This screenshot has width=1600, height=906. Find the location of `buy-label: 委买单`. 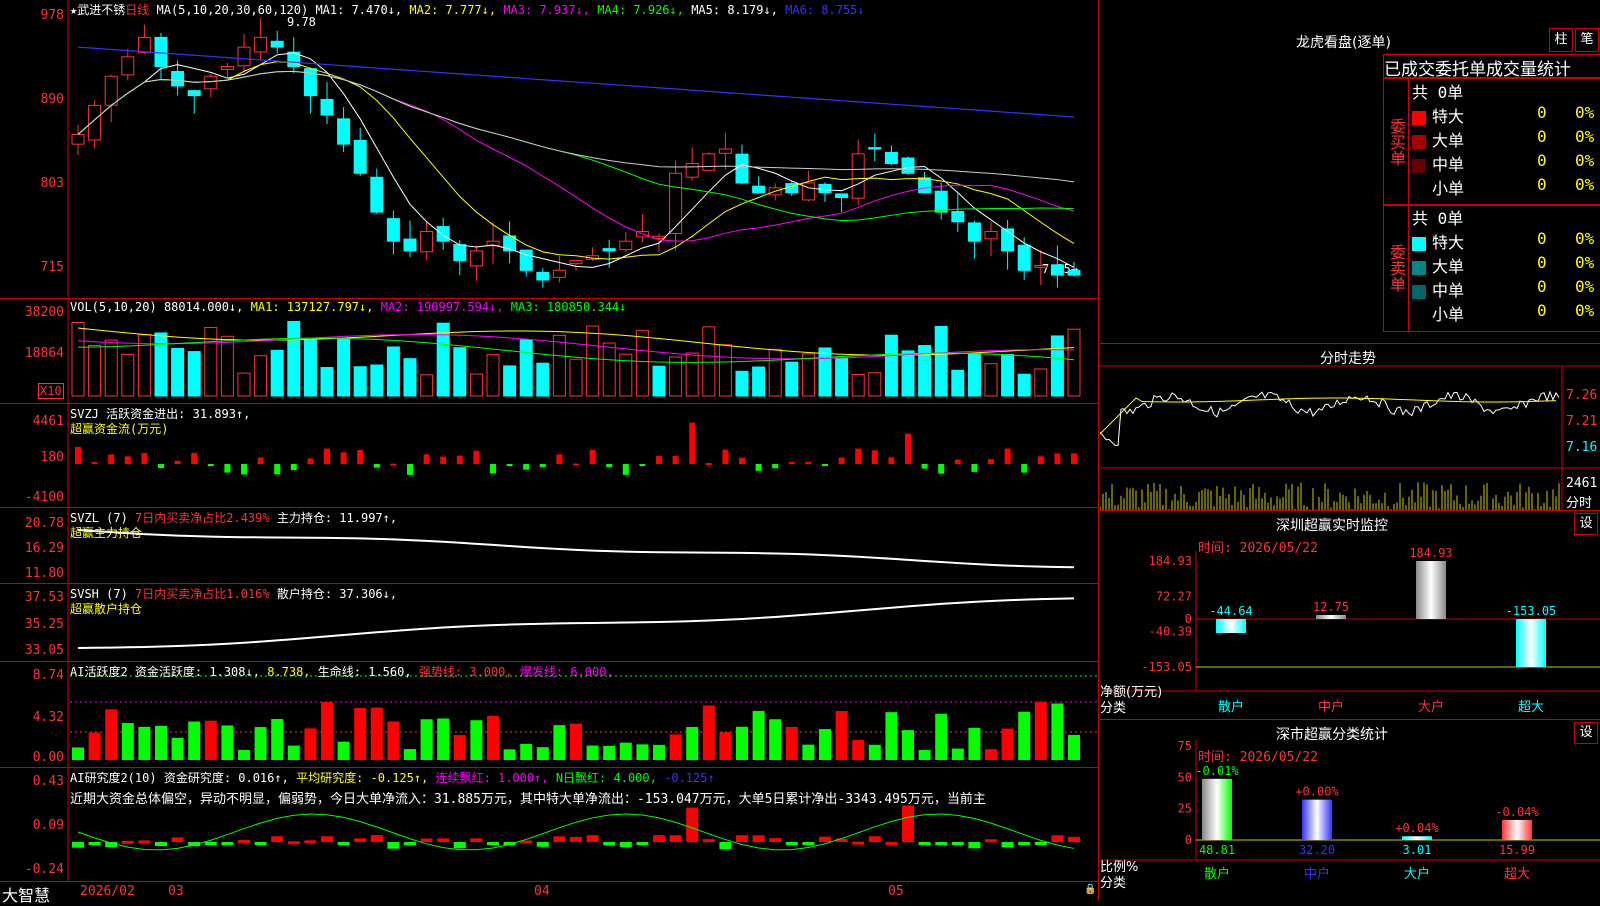

buy-label: 委买单 is located at coordinates (1396, 142).